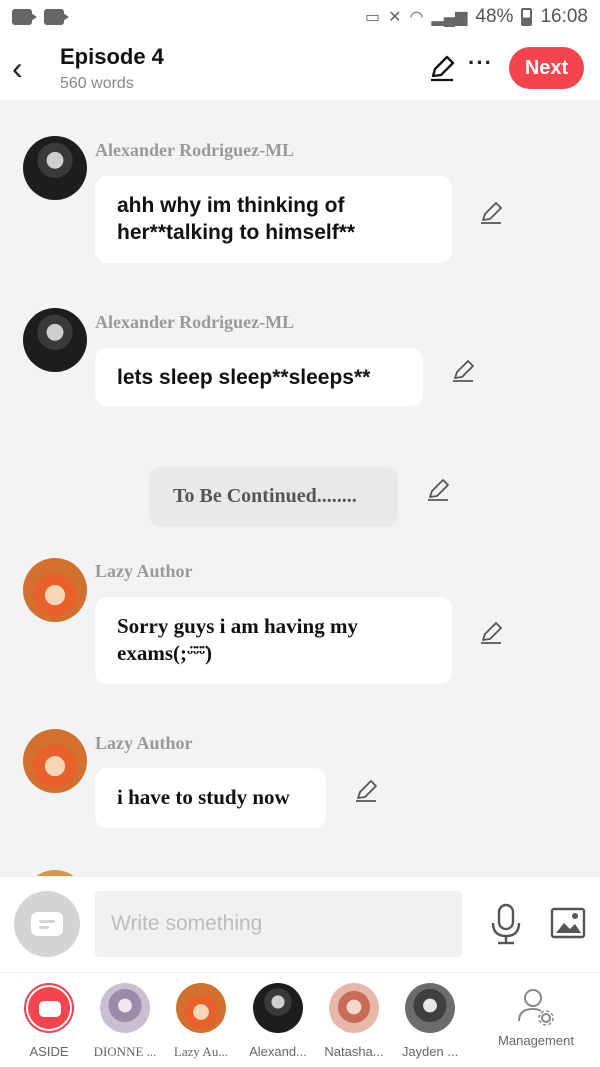 Image resolution: width=600 pixels, height=1067 pixels. Describe the element at coordinates (568, 923) in the screenshot. I see `image-icon` at that location.